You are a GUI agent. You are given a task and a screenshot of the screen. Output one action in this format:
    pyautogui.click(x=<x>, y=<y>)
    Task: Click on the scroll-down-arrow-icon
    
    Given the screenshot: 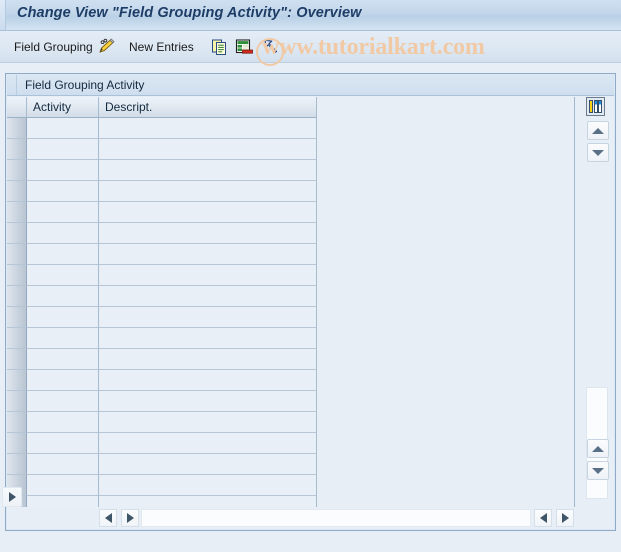 What is the action you would take?
    pyautogui.click(x=598, y=152)
    